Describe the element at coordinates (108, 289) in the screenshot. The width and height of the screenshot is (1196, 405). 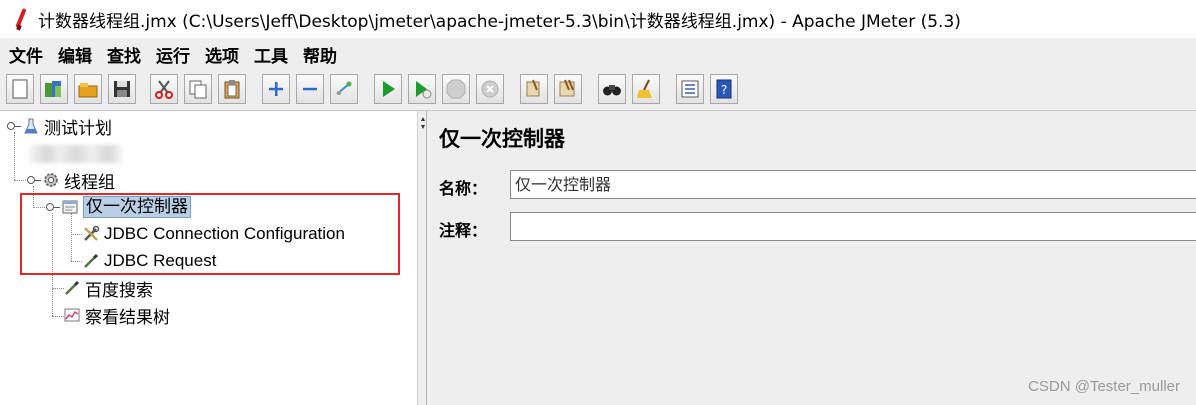
I see `tree-node-baidu-search: 百度搜索` at that location.